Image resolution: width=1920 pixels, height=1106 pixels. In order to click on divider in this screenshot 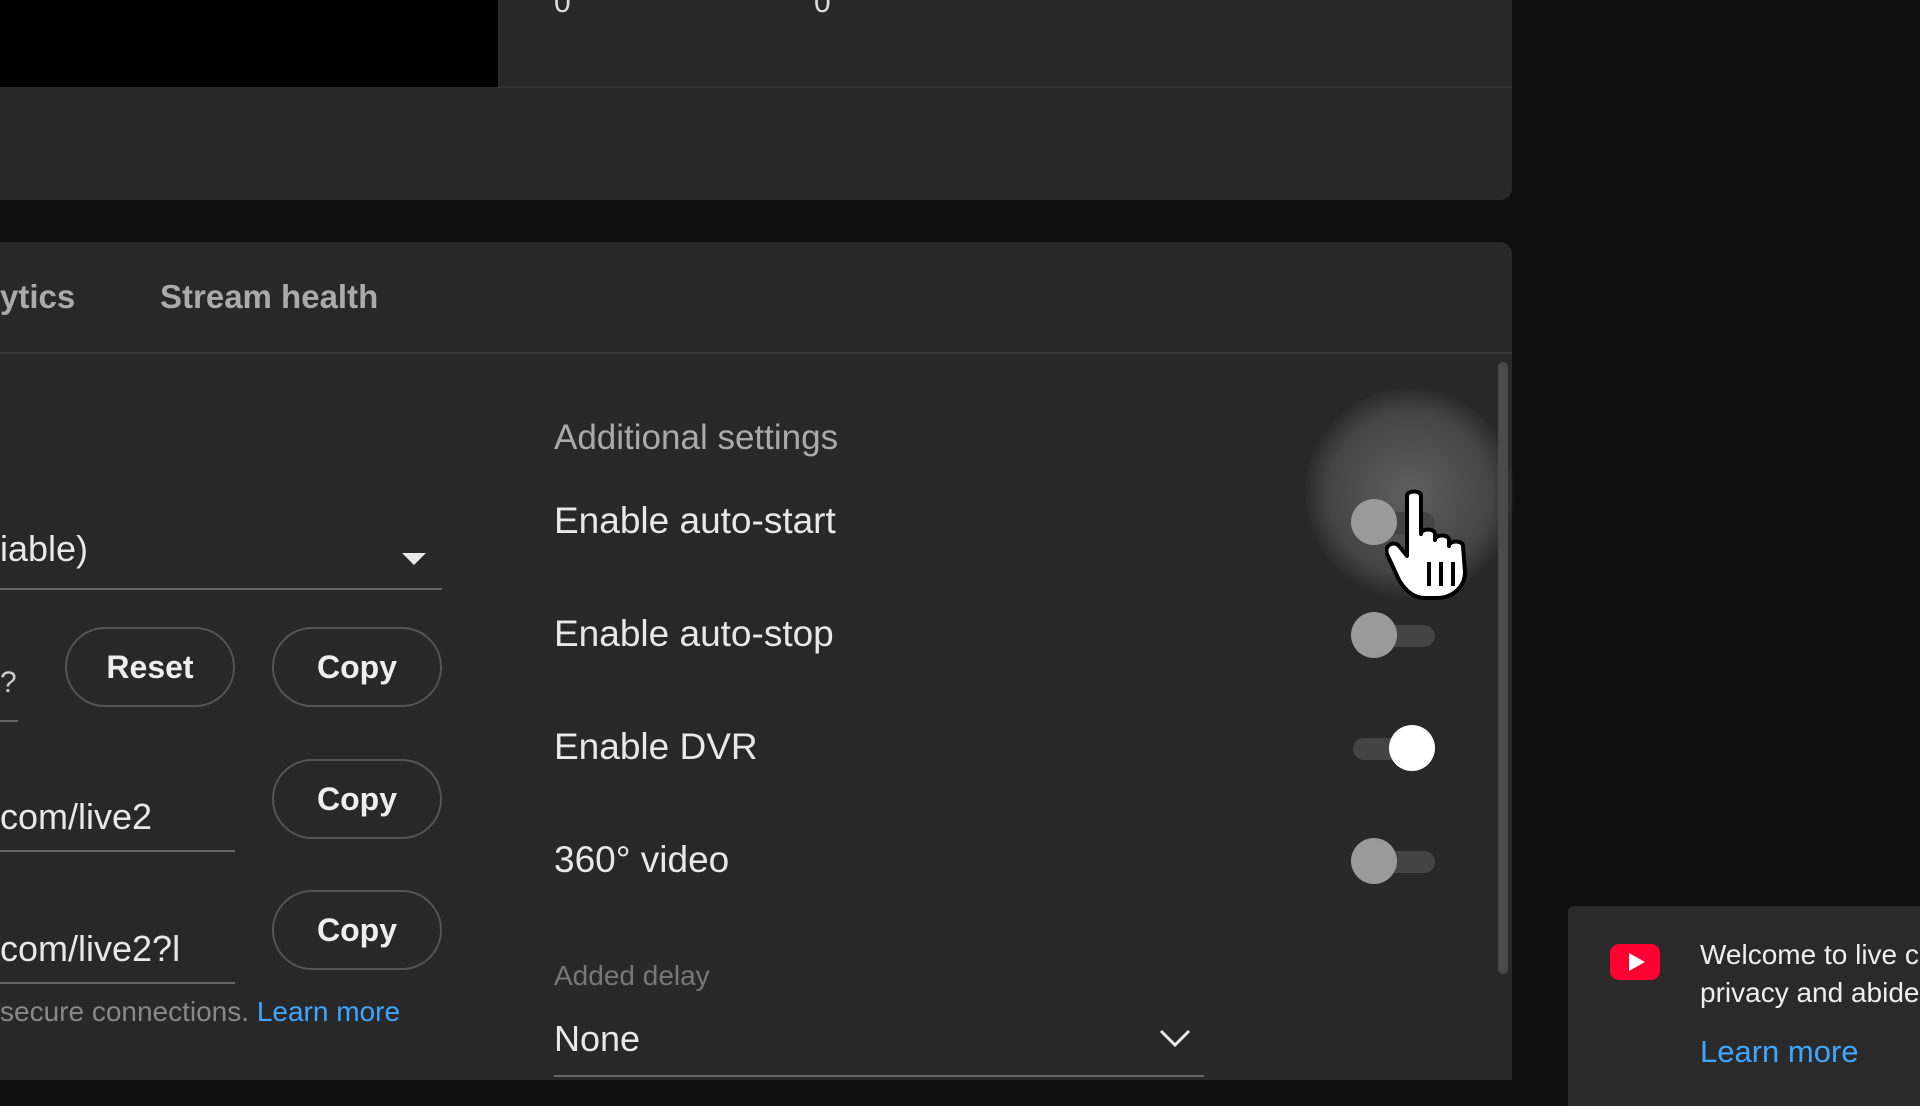, I will do `click(1005, 87)`.